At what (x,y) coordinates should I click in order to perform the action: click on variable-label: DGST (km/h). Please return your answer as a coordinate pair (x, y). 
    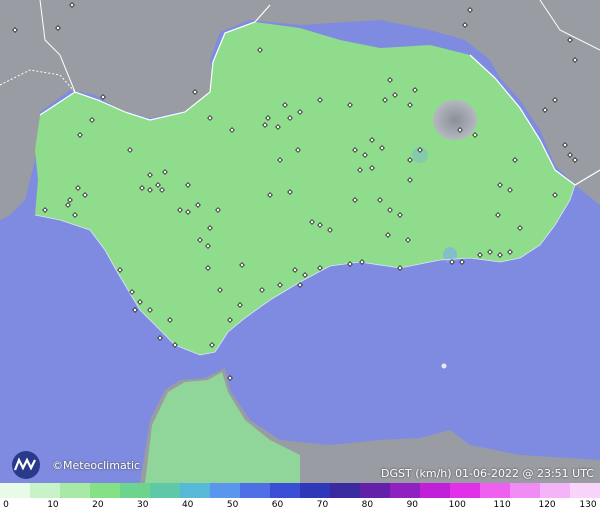
    Looking at the image, I should click on (416, 473).